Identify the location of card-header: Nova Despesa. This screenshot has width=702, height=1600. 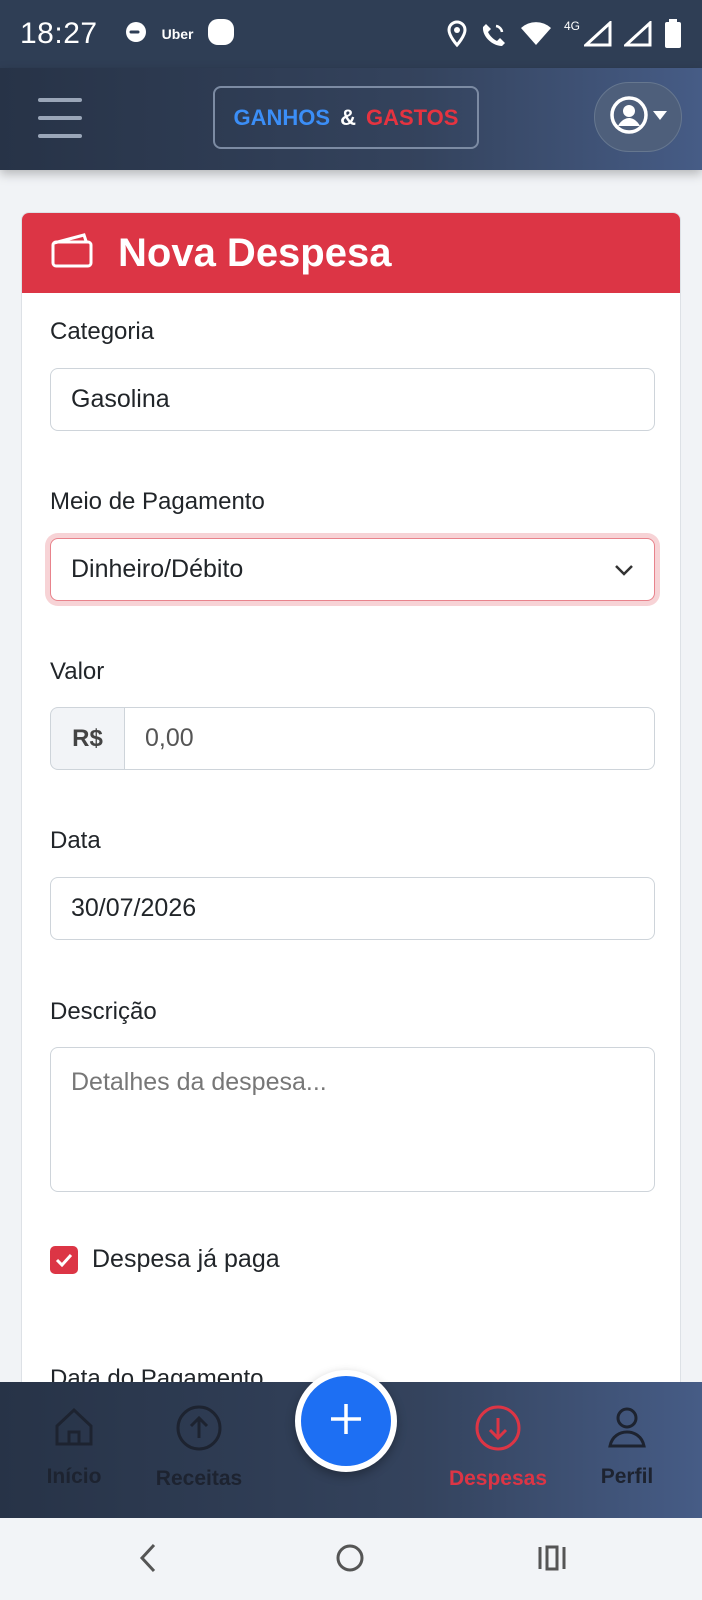
(351, 253).